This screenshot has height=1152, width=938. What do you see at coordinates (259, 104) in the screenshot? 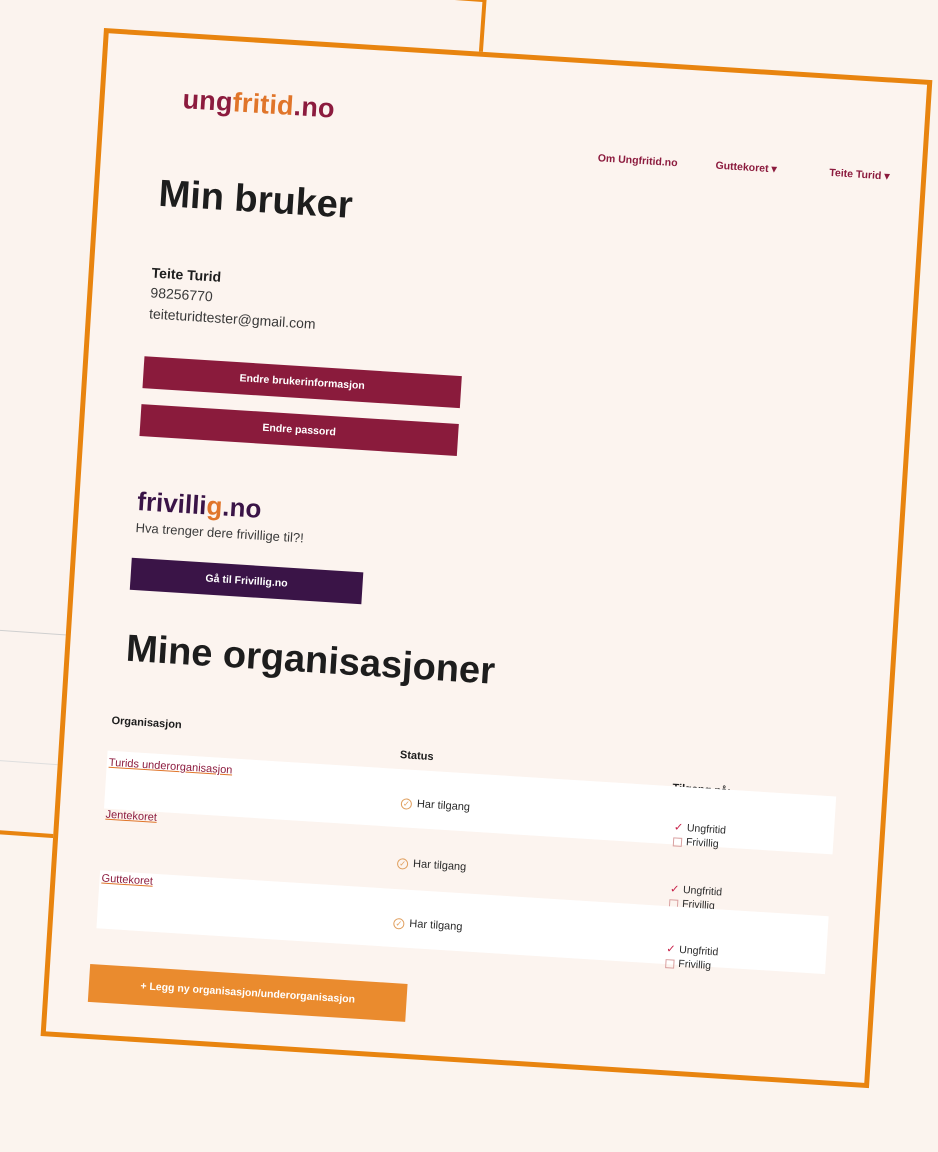
I see `ungfritid-logo: ungfritid.no` at bounding box center [259, 104].